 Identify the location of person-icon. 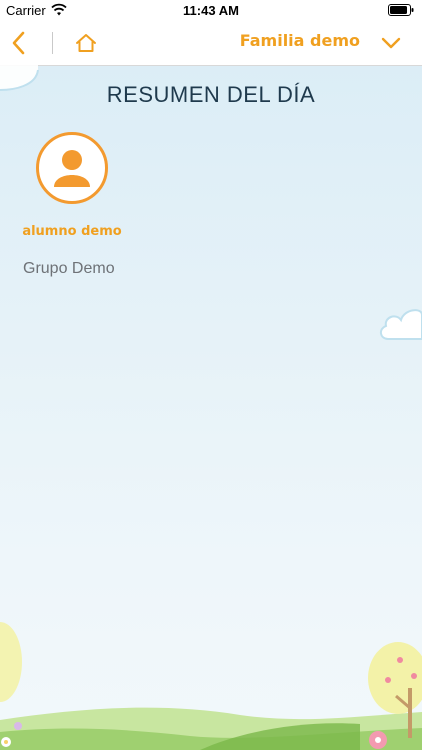
(72, 168).